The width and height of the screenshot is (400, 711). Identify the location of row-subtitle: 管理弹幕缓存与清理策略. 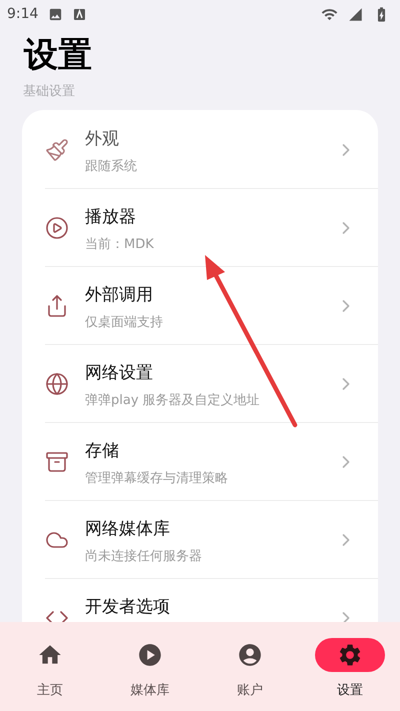
(157, 478).